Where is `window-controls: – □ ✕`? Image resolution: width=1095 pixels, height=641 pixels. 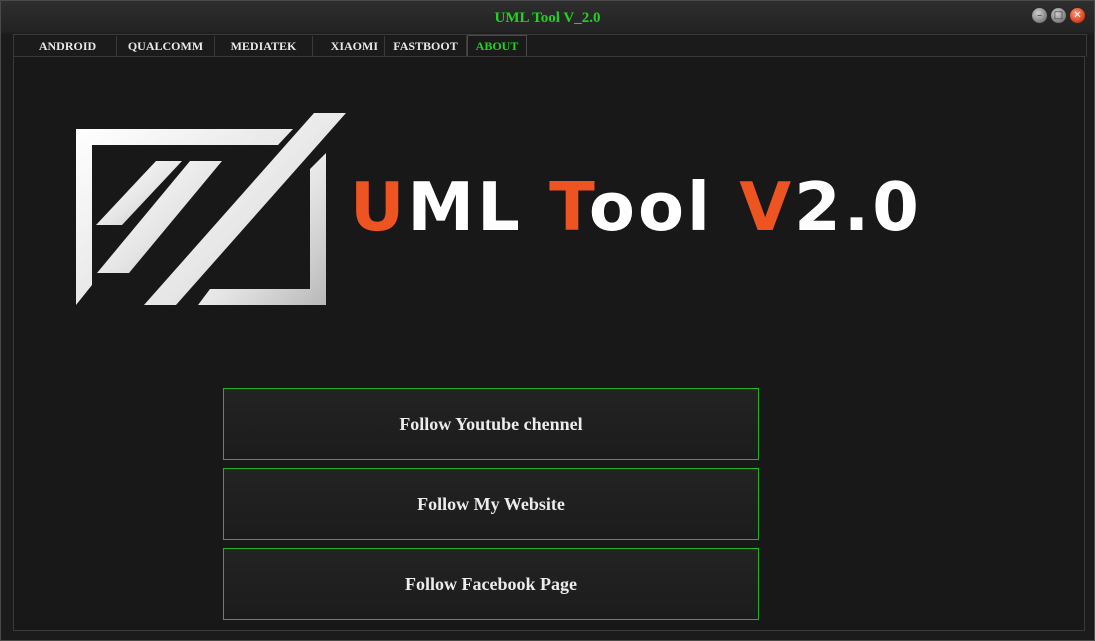 window-controls: – □ ✕ is located at coordinates (1058, 15).